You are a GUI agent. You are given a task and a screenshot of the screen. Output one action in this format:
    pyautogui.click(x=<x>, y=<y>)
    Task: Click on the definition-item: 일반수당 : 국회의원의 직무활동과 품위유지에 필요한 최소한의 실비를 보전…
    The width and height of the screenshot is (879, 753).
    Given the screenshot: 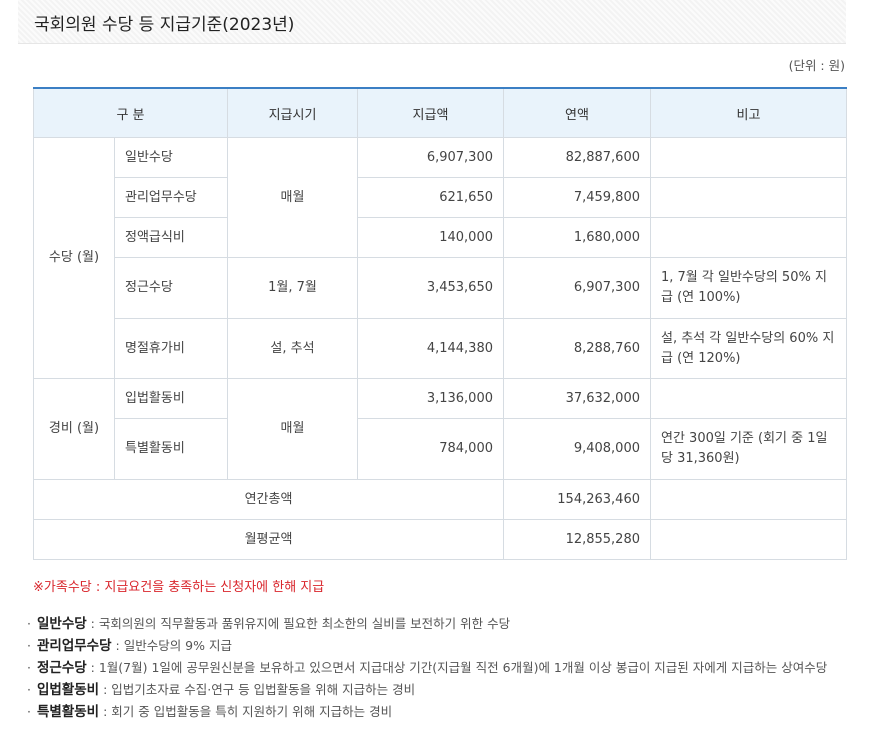 What is the action you would take?
    pyautogui.click(x=442, y=624)
    